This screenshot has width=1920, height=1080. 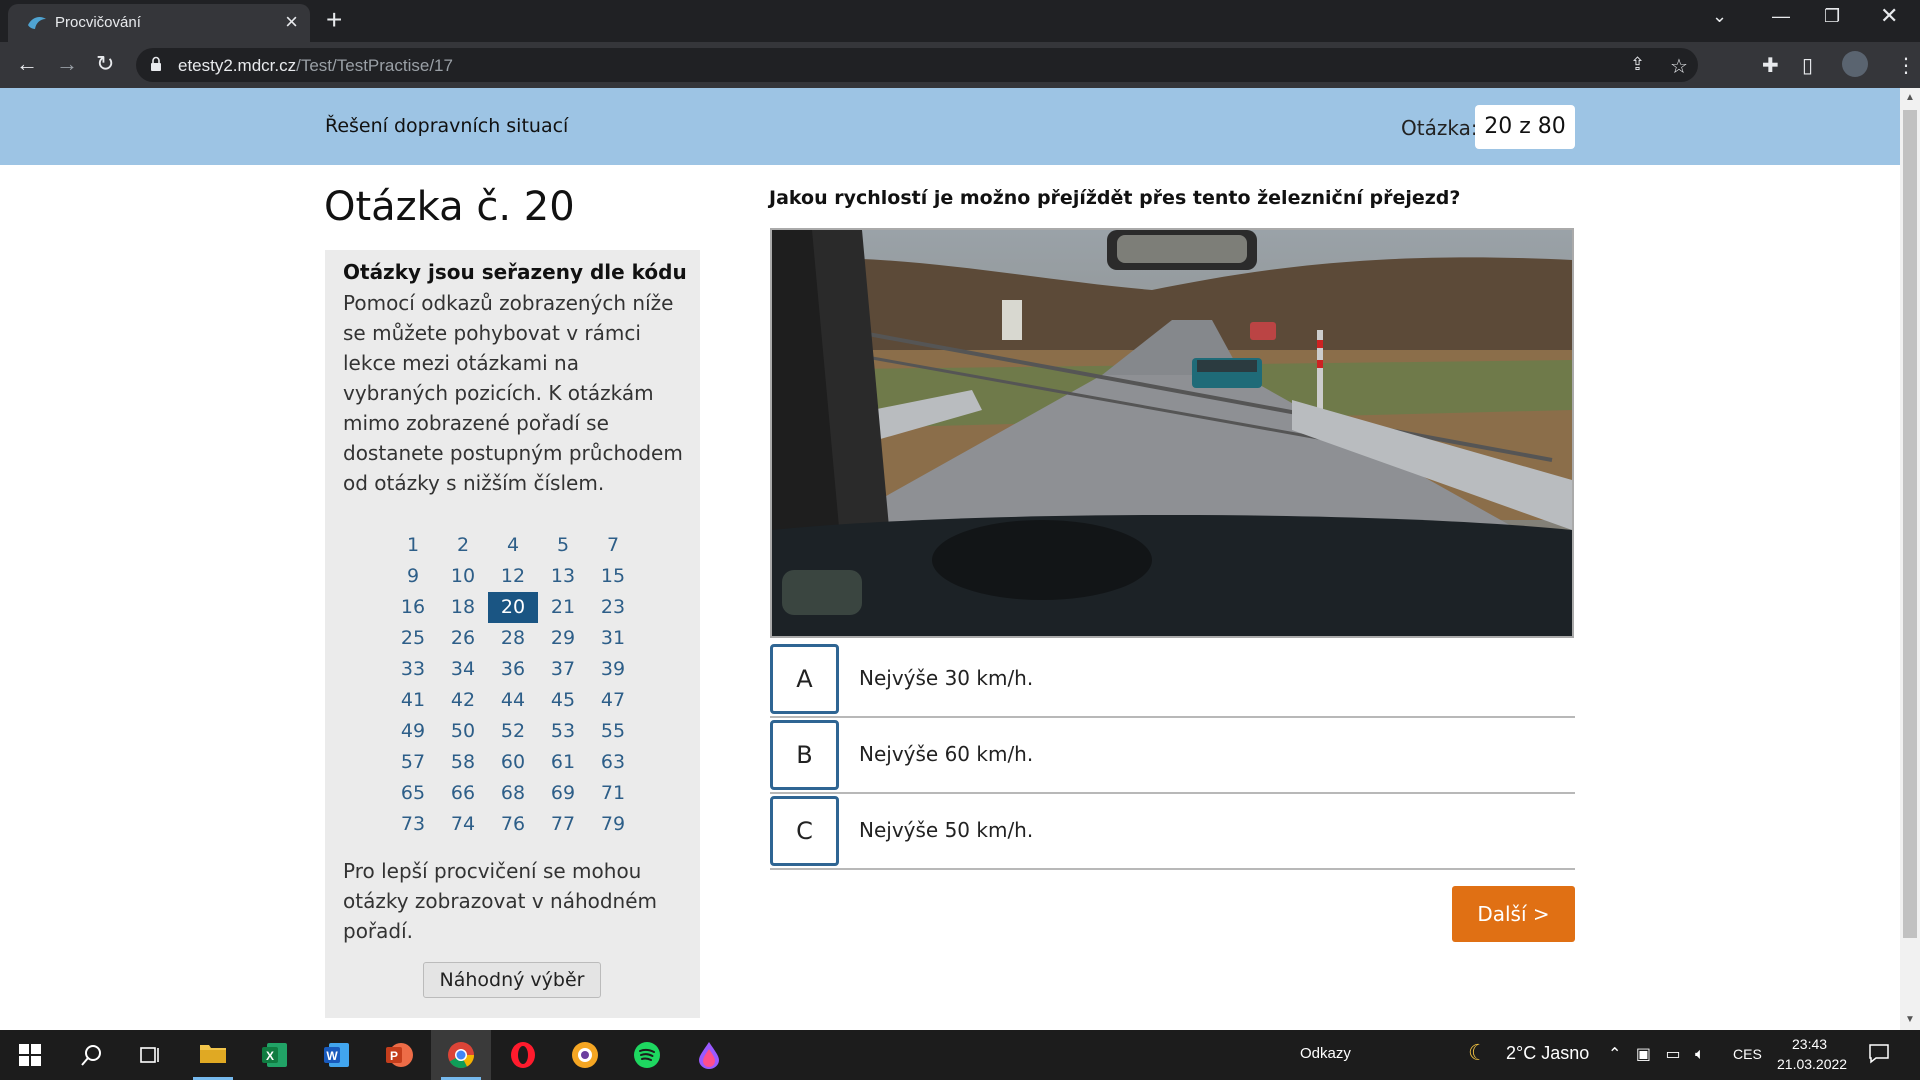 I want to click on question-link: 29, so click(x=563, y=638).